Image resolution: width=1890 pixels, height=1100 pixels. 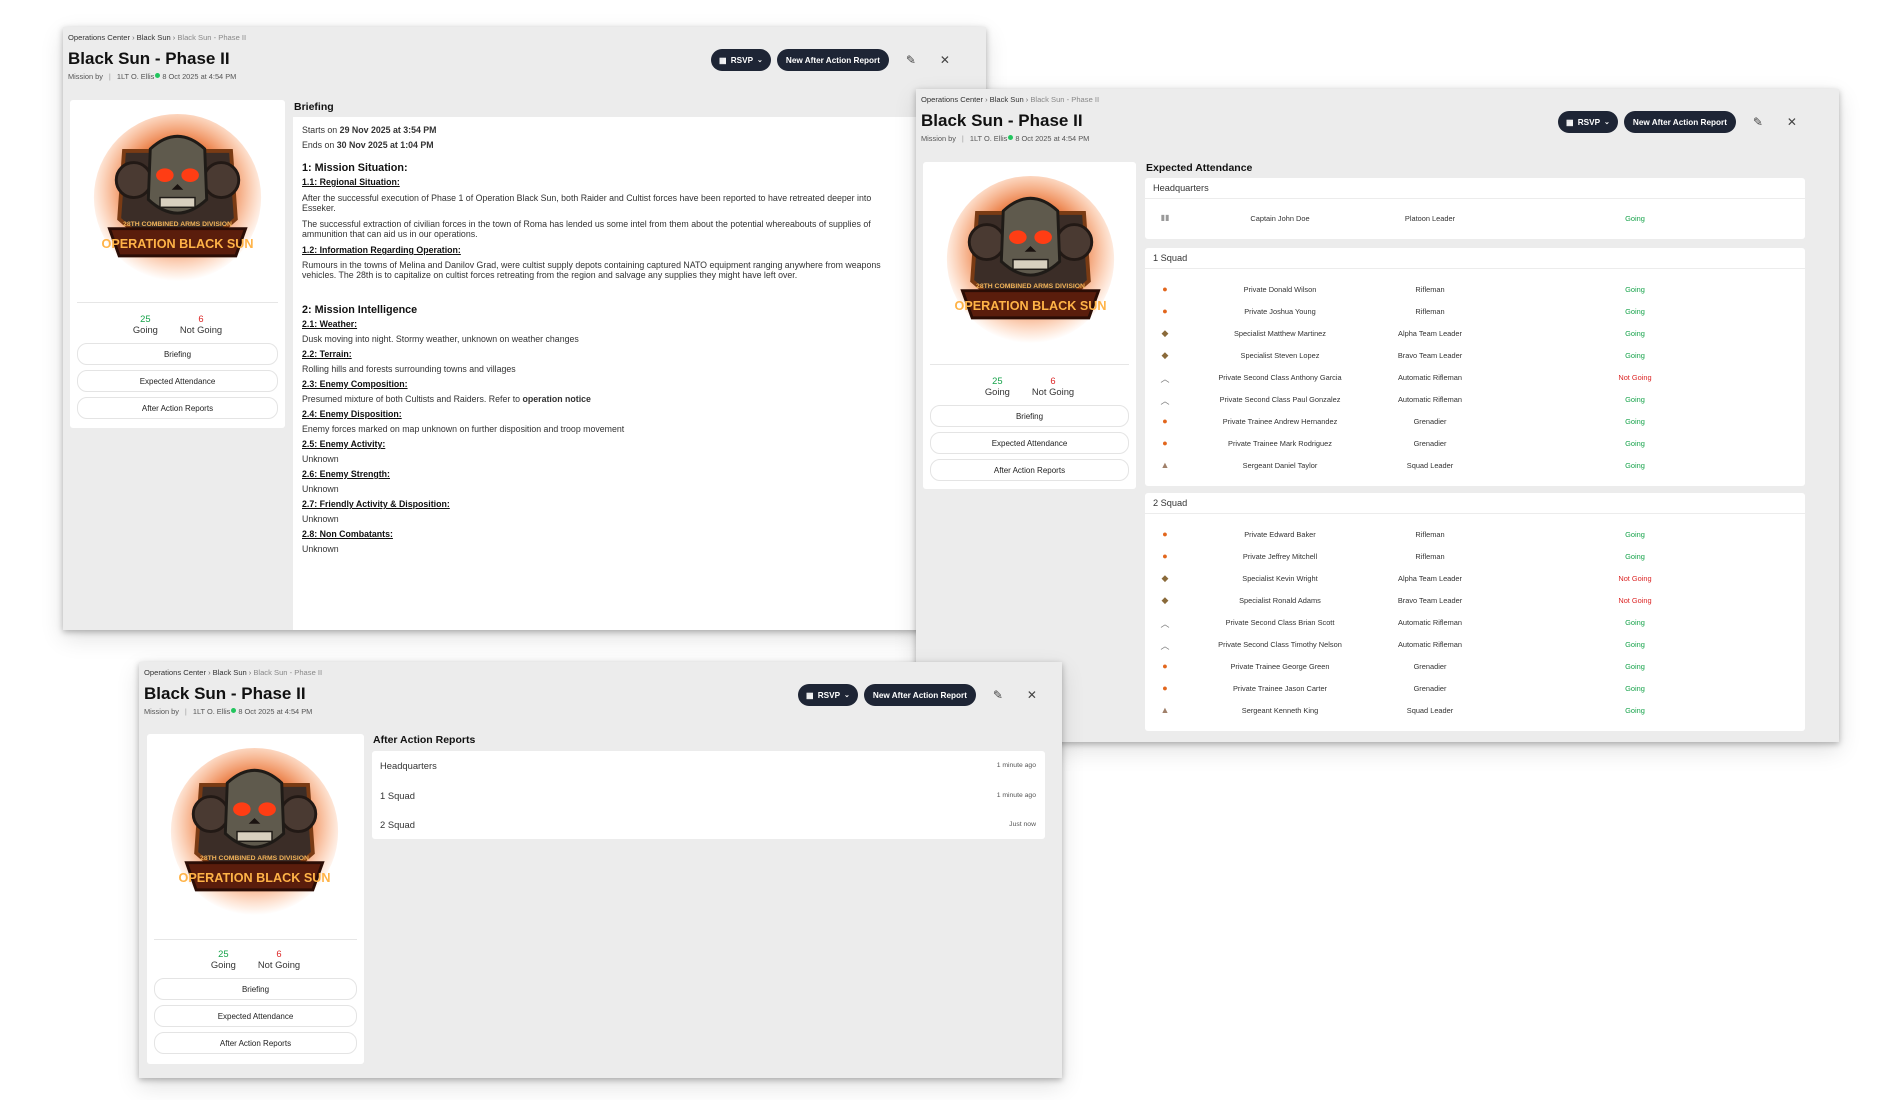 What do you see at coordinates (177, 324) in the screenshot?
I see `rsvp-stats: 25 Going 6 Not Going` at bounding box center [177, 324].